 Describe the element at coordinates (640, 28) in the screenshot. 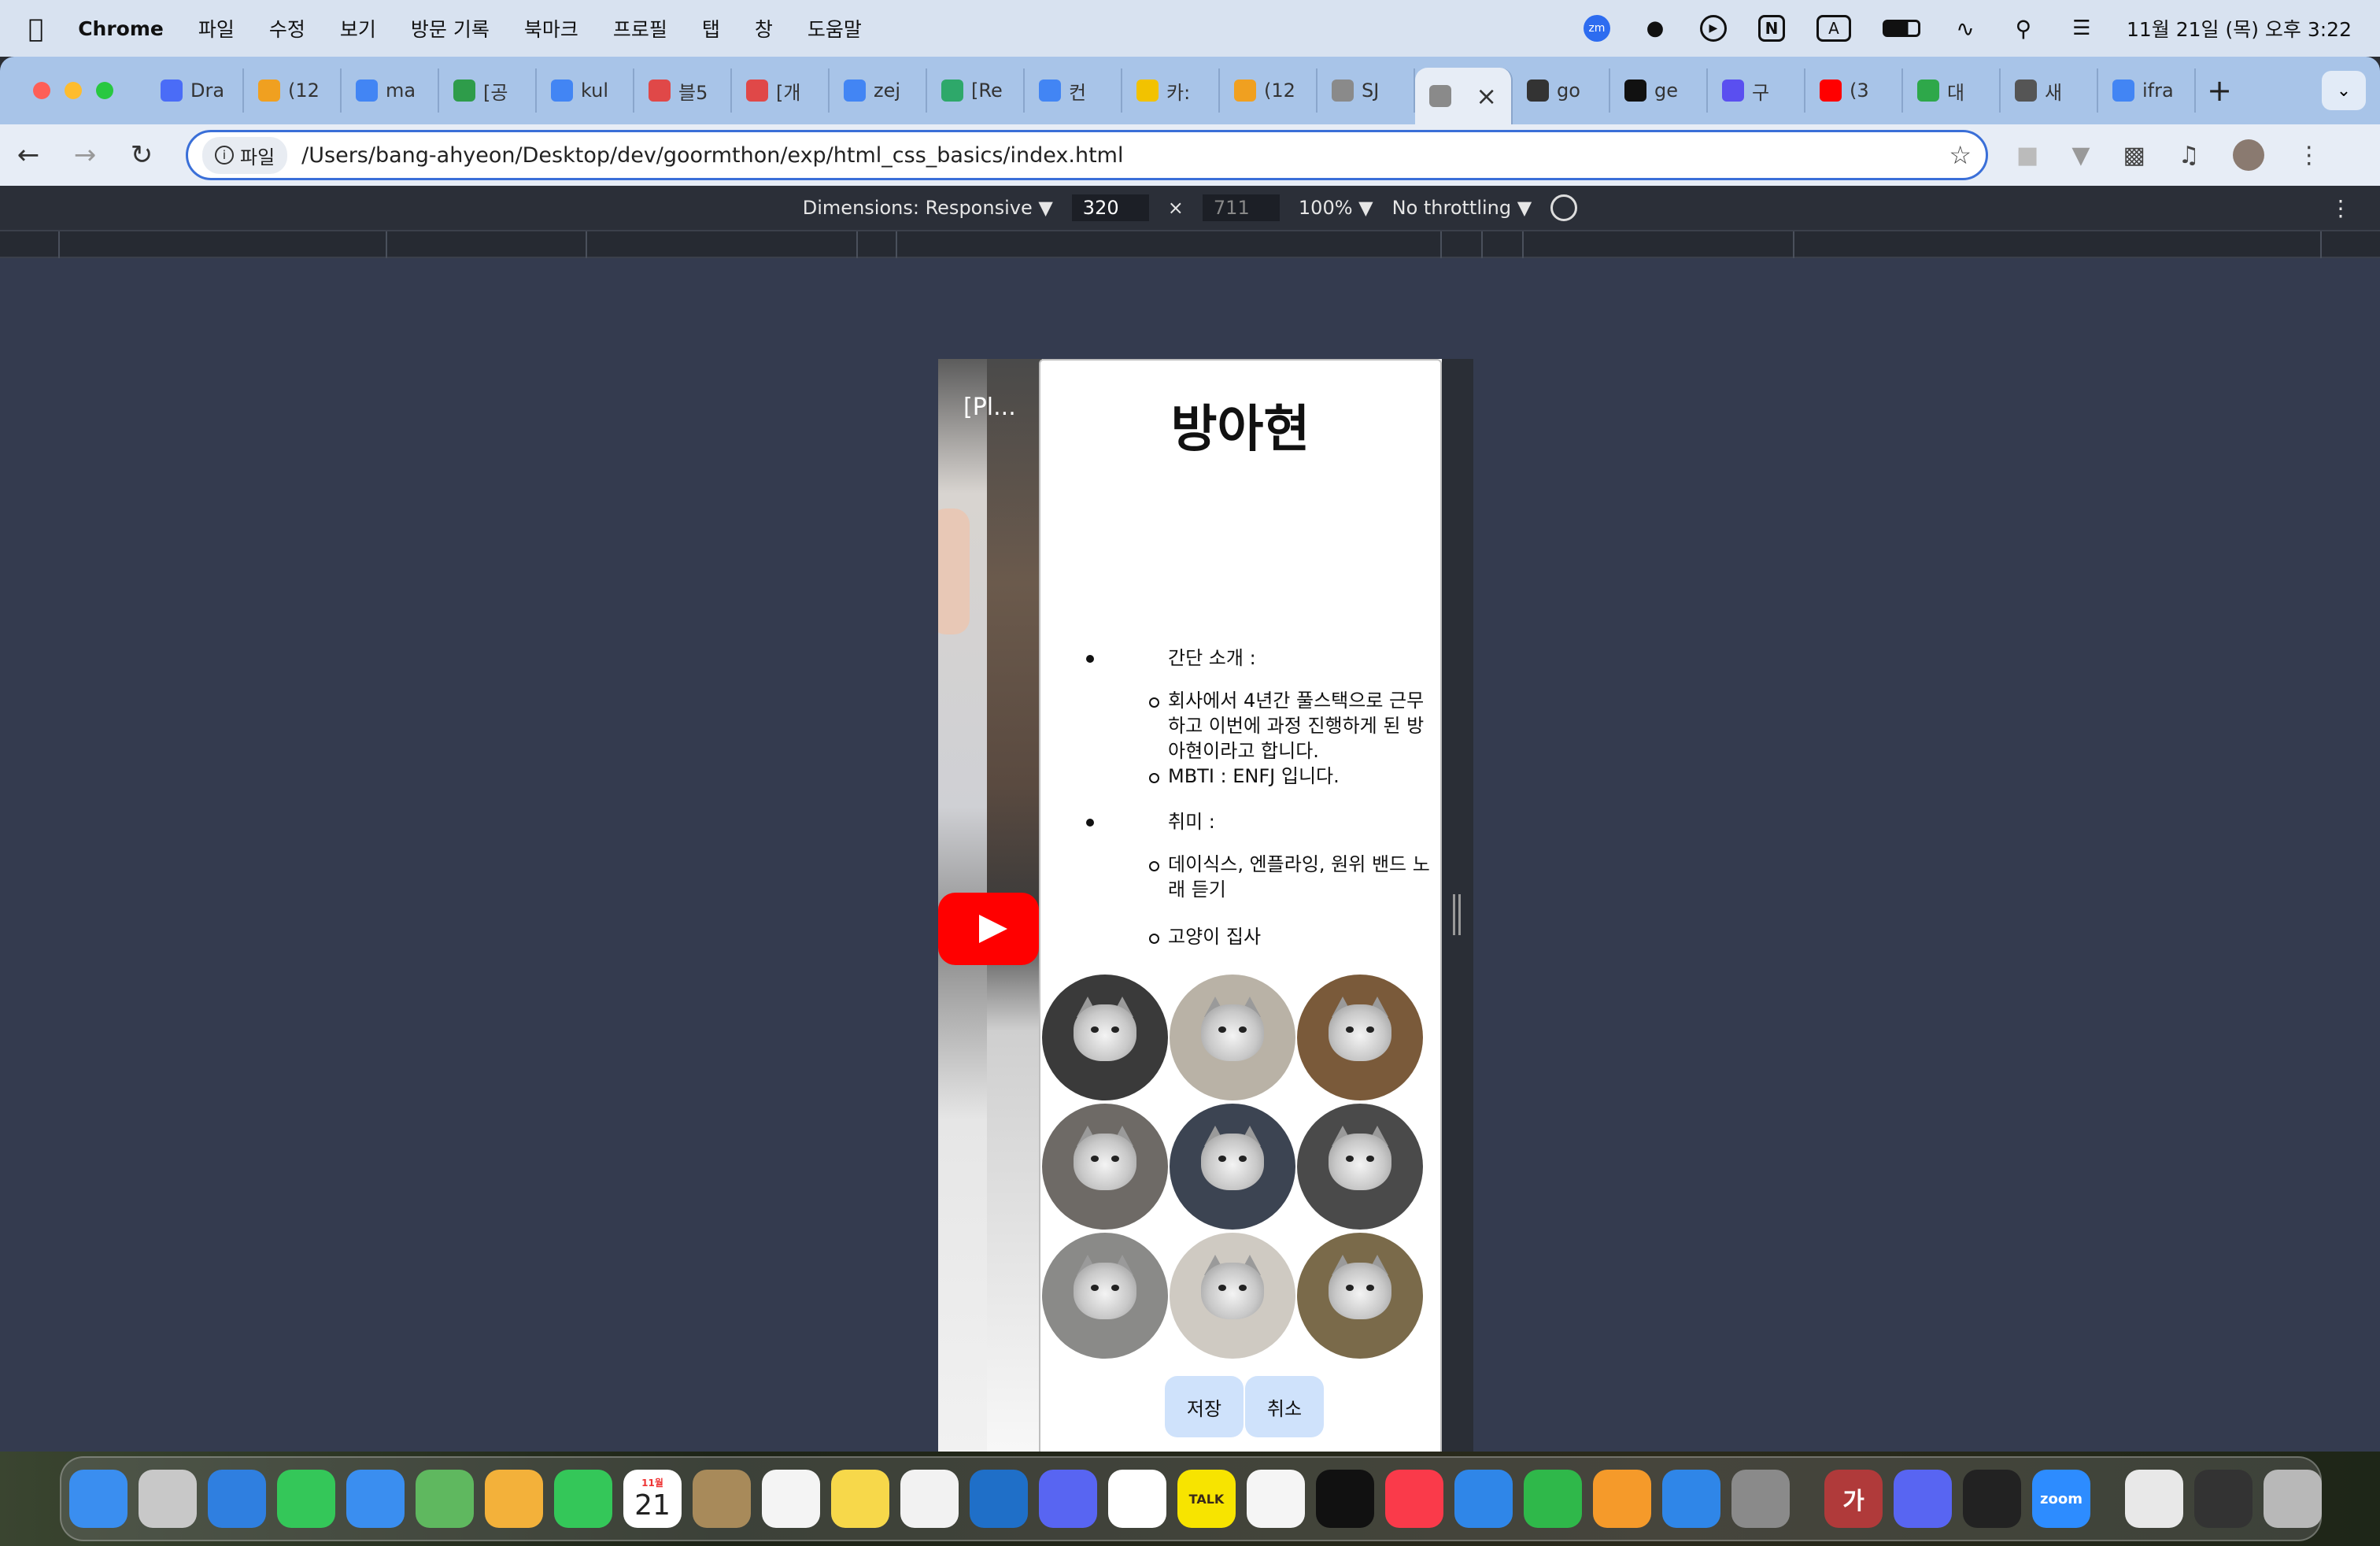

I see `menu-profiles: 프로필` at that location.